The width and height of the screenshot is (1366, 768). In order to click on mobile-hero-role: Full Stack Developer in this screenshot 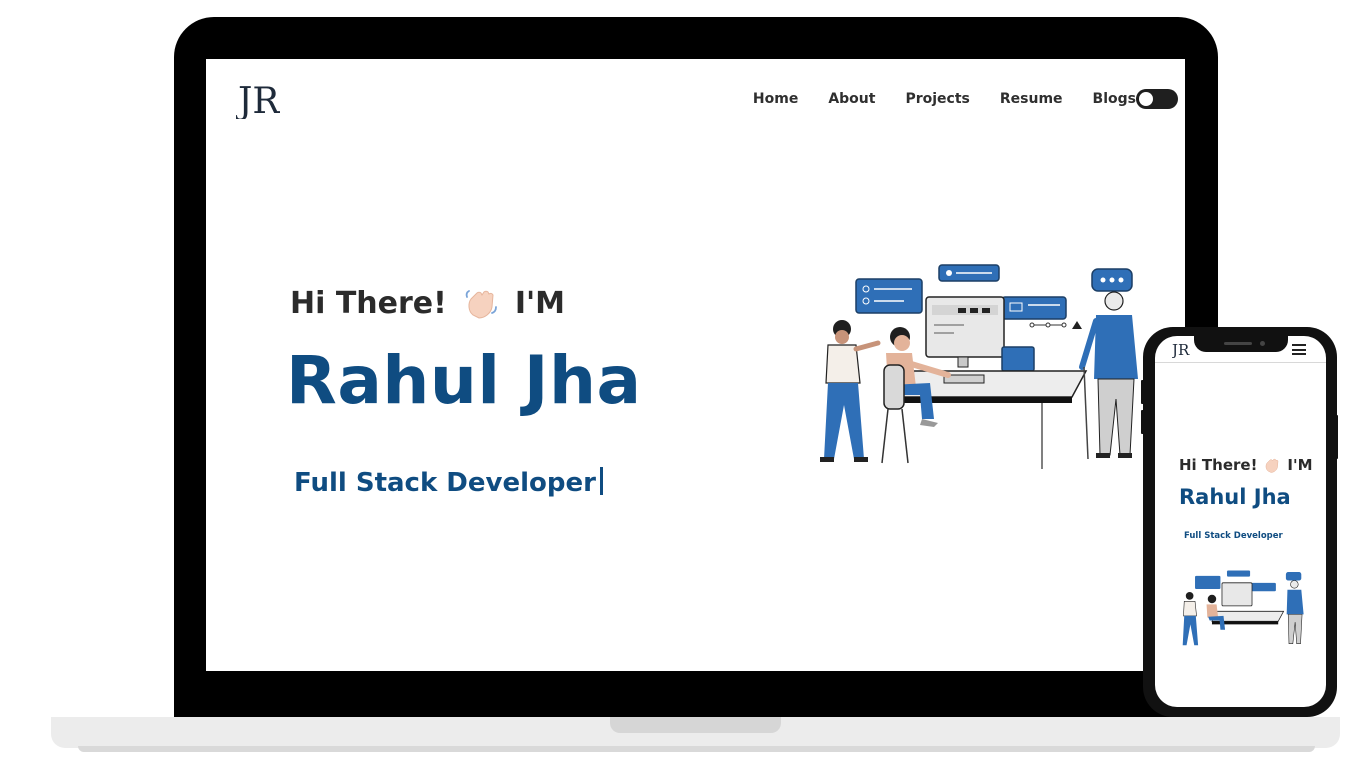, I will do `click(1233, 536)`.